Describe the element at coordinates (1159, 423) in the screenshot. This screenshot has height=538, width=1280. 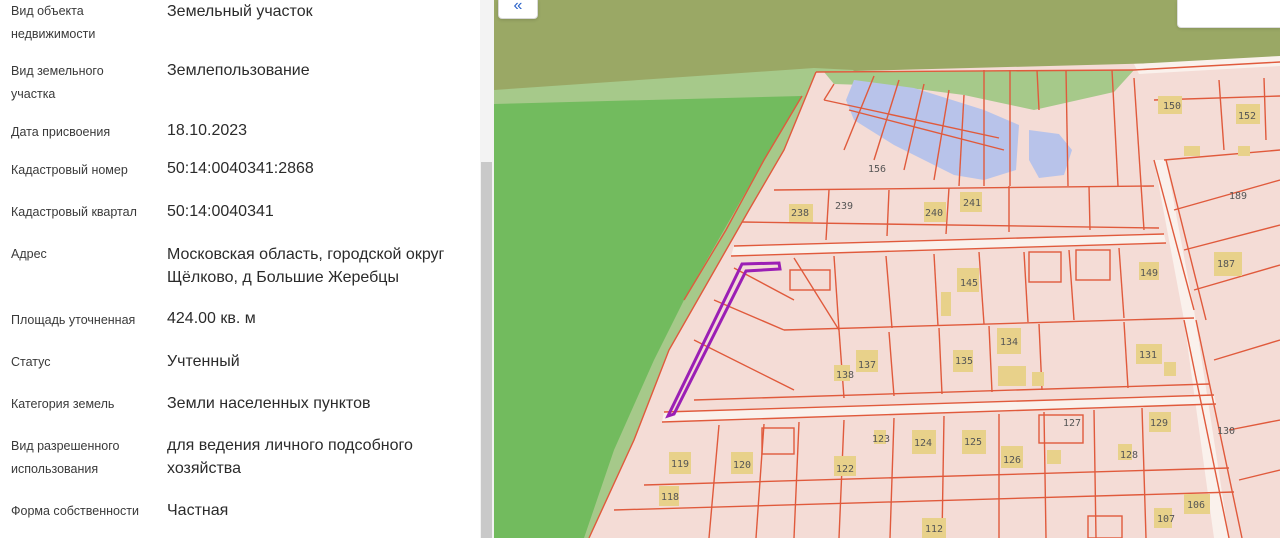
I see `plot-label: 129` at that location.